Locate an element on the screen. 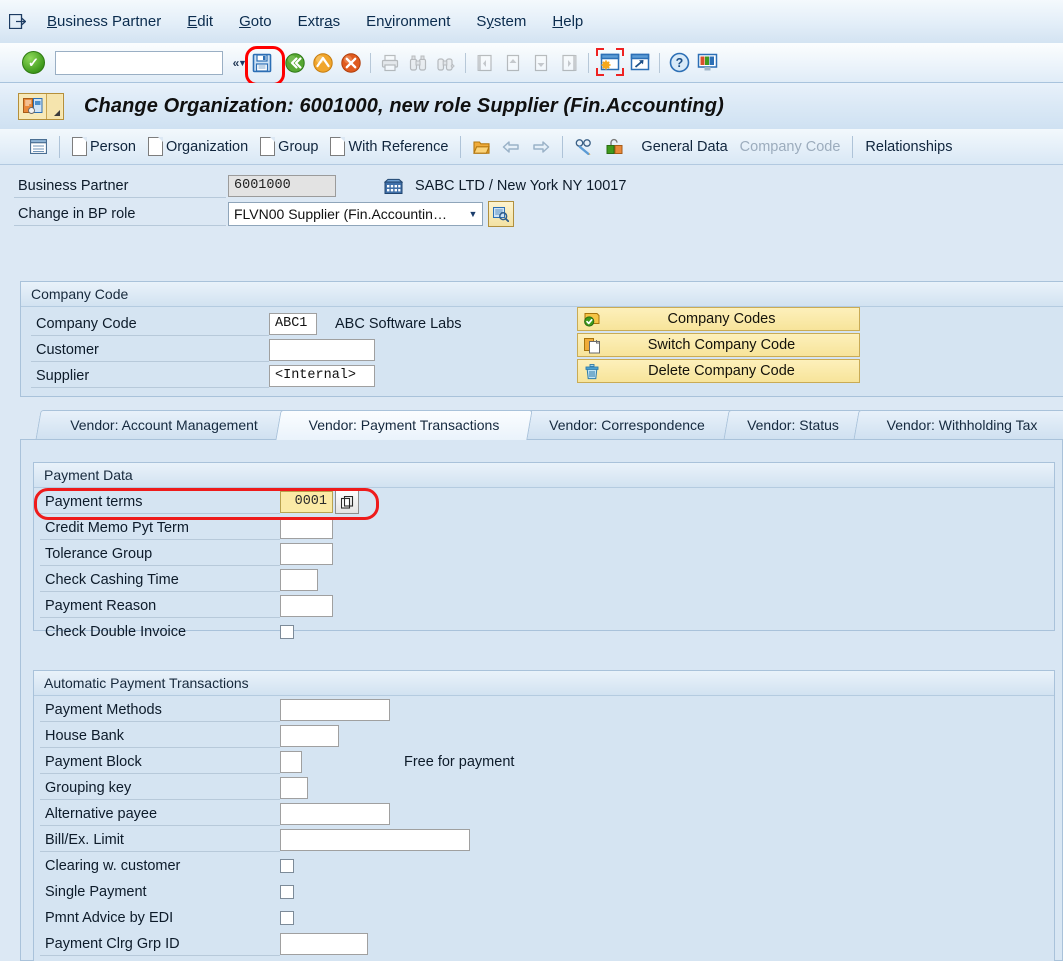  next-page-button is located at coordinates (541, 63).